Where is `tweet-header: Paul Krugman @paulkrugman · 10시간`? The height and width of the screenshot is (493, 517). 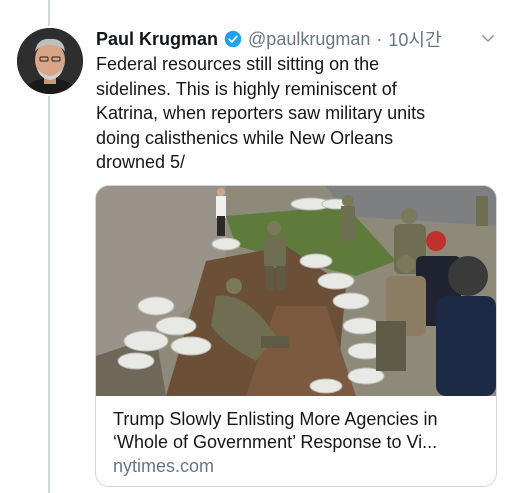
tweet-header: Paul Krugman @paulkrugman · 10시간 is located at coordinates (296, 39).